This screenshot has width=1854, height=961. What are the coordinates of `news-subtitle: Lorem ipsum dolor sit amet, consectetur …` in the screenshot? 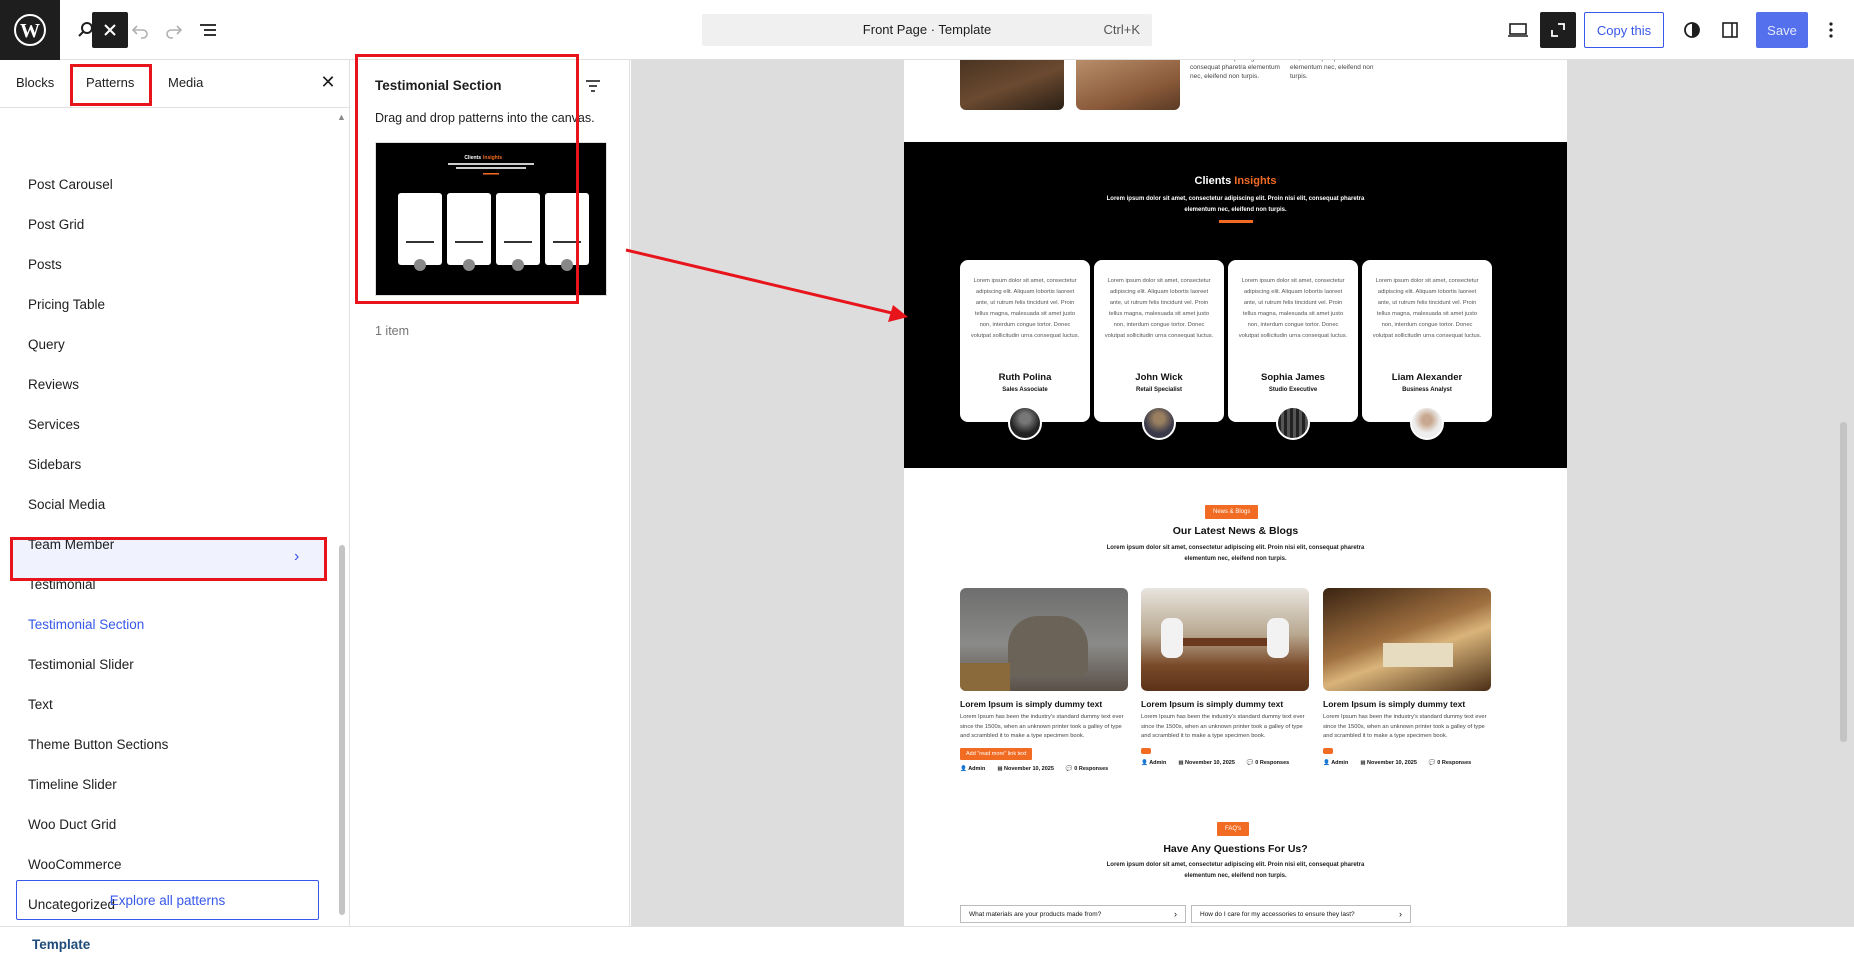 It's located at (1235, 553).